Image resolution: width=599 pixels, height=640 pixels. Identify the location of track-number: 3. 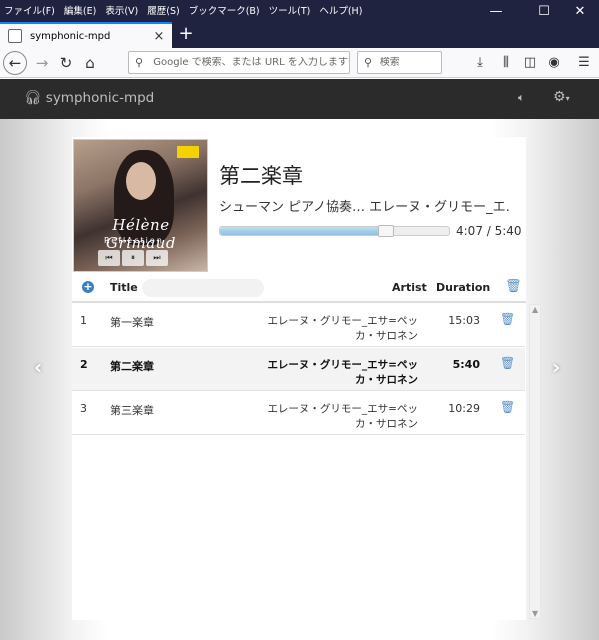
(83, 408).